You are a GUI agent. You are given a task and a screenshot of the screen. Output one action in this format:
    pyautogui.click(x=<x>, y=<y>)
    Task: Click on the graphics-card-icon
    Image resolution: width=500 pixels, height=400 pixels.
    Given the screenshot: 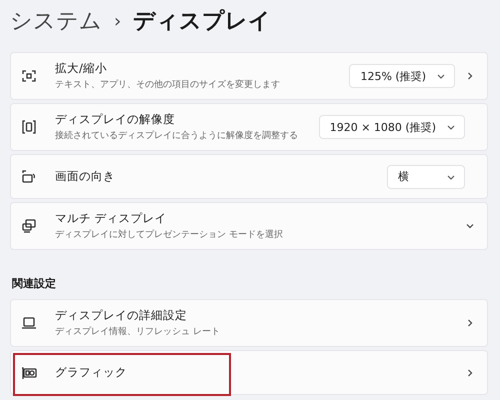 What is the action you would take?
    pyautogui.click(x=29, y=372)
    